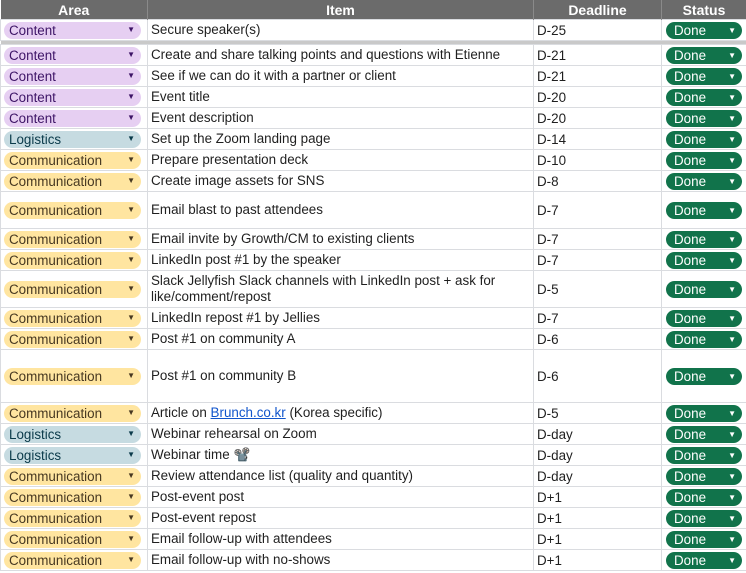  What do you see at coordinates (340, 260) in the screenshot?
I see `item-cell: LinkedIn post #1 by the speaker` at bounding box center [340, 260].